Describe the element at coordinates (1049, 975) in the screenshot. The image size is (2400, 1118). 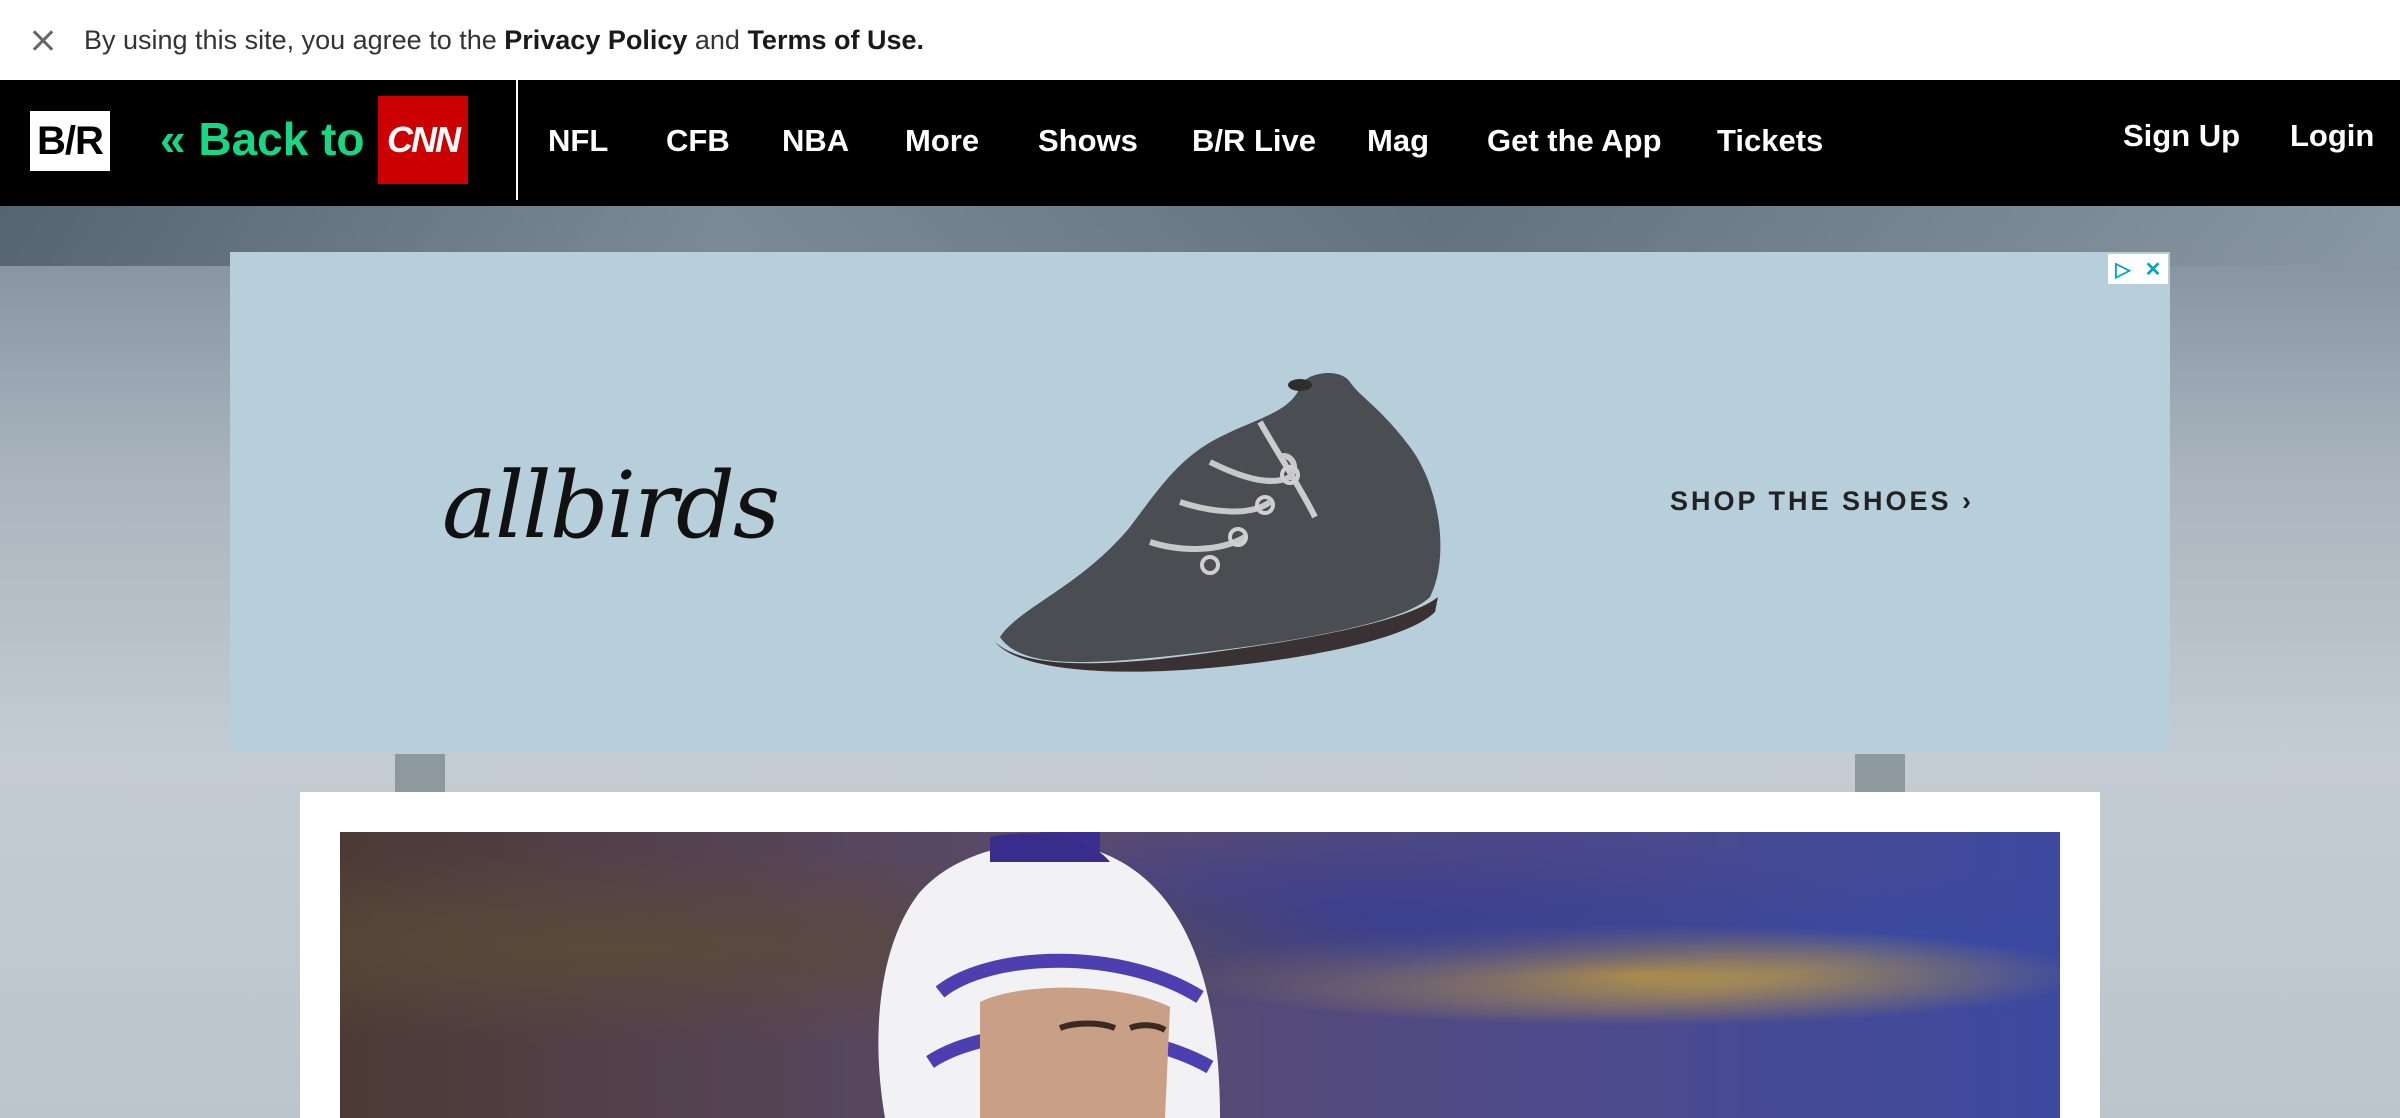
I see `football-player-image` at that location.